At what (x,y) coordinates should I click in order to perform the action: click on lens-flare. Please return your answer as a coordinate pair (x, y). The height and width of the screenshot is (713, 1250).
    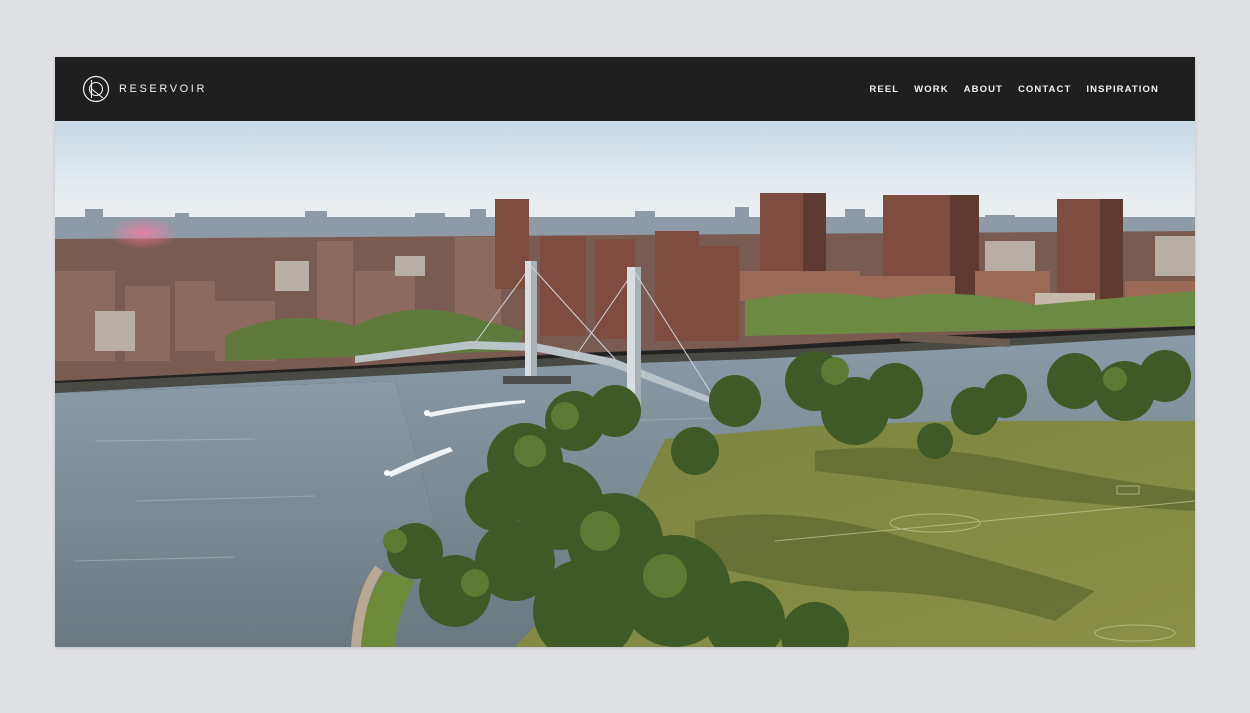
    Looking at the image, I should click on (143, 233).